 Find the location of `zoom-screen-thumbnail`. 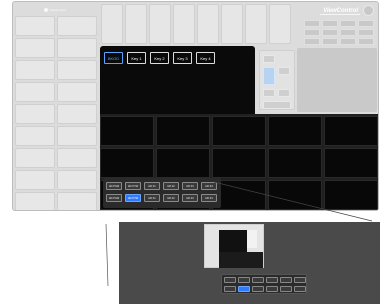

zoom-screen-thumbnail is located at coordinates (234, 246).